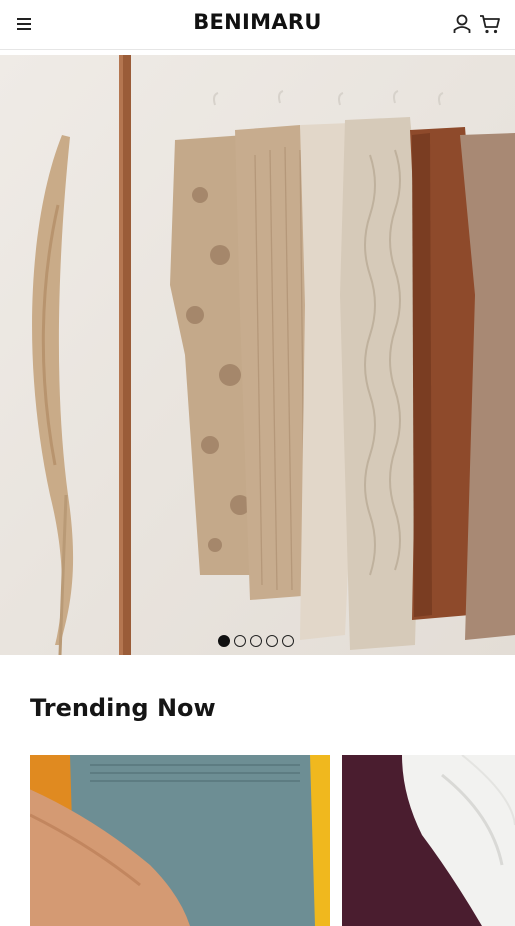 Image resolution: width=515 pixels, height=926 pixels. I want to click on site-logo: BENIMARU, so click(257, 22).